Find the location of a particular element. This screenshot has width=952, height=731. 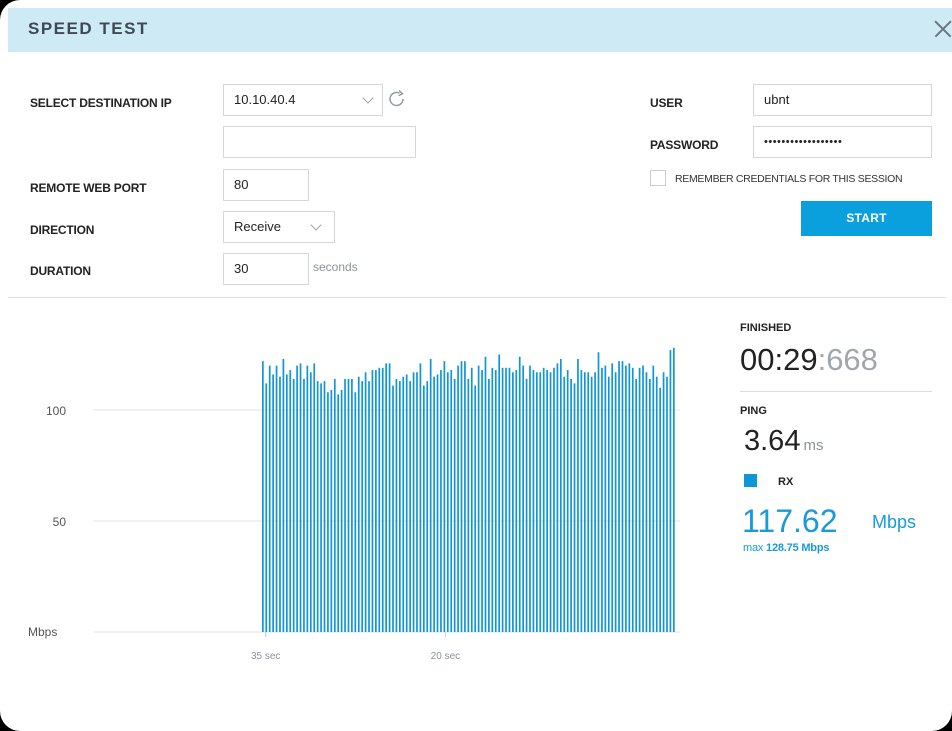

y-axis-label: Mbps is located at coordinates (42, 632).